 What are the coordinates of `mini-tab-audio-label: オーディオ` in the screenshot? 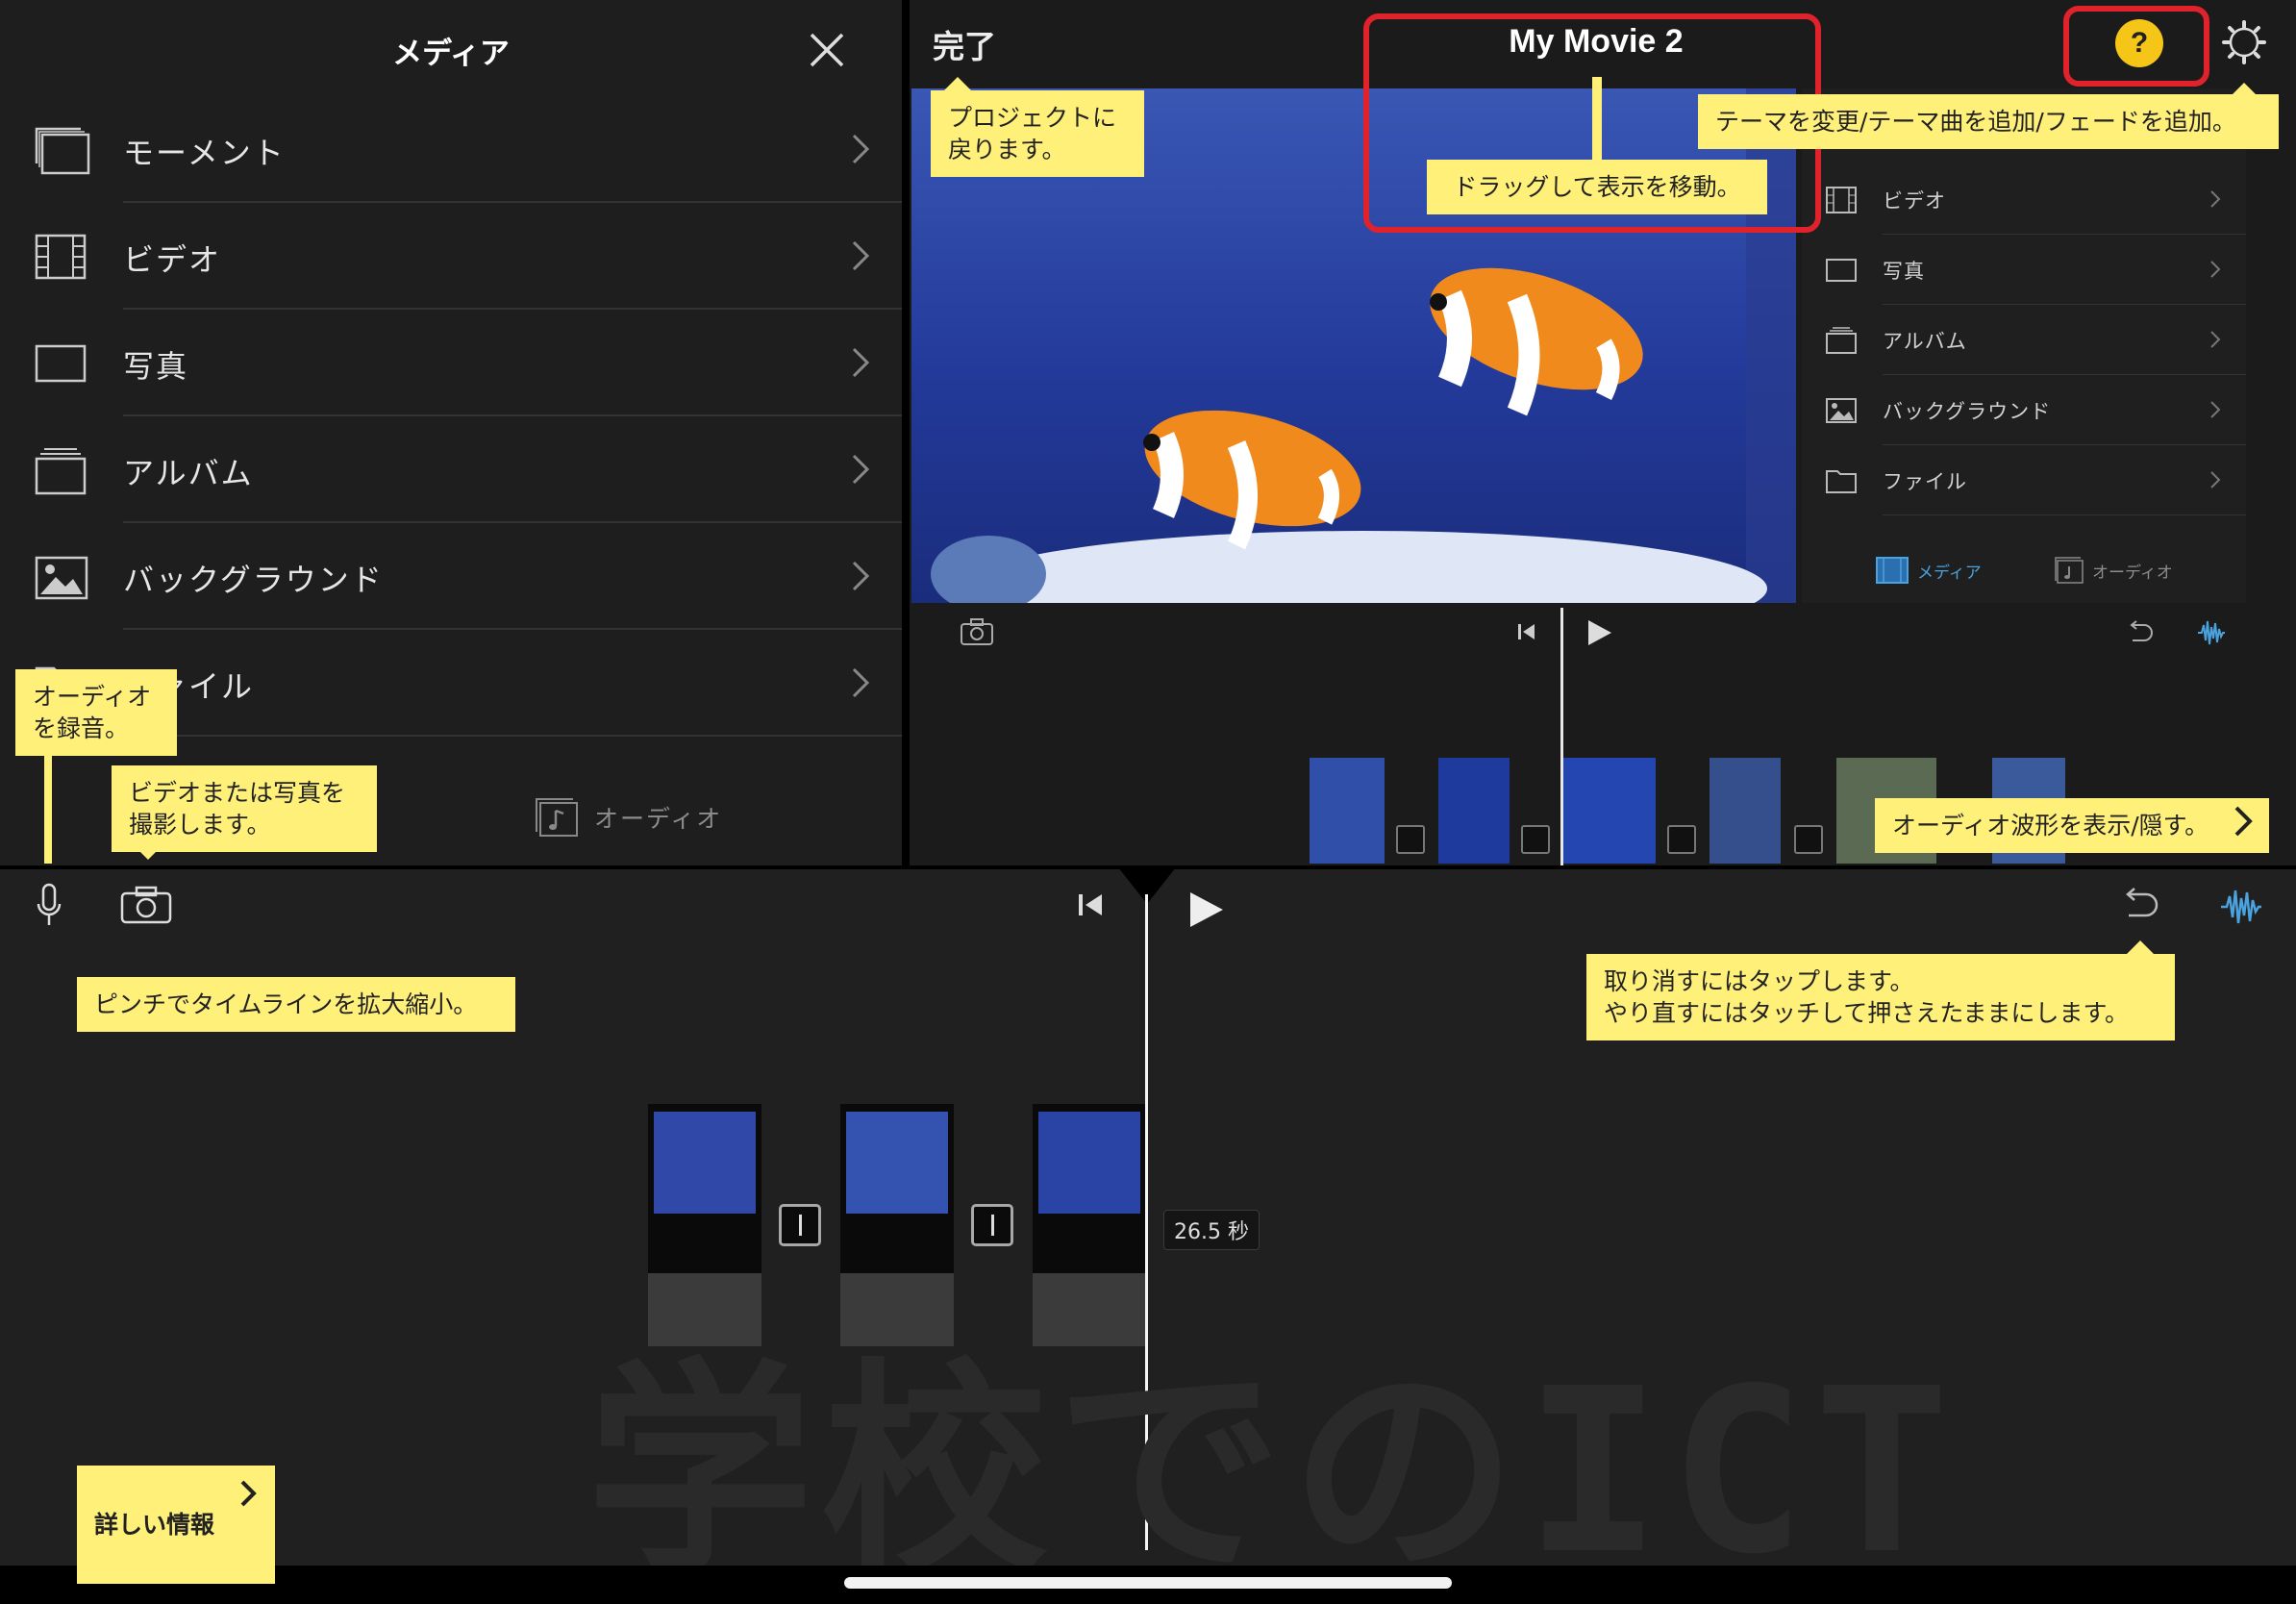 It's located at (2132, 573).